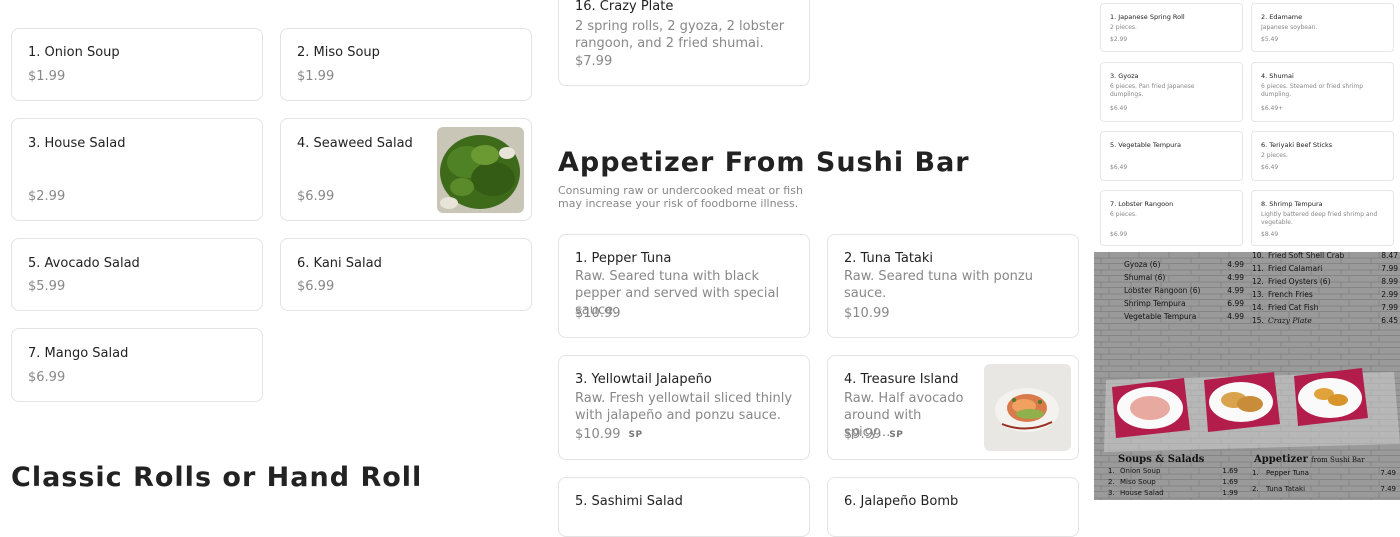 Image resolution: width=1400 pixels, height=537 pixels. I want to click on item-name: 6. Jalapeño Bomb, so click(901, 501).